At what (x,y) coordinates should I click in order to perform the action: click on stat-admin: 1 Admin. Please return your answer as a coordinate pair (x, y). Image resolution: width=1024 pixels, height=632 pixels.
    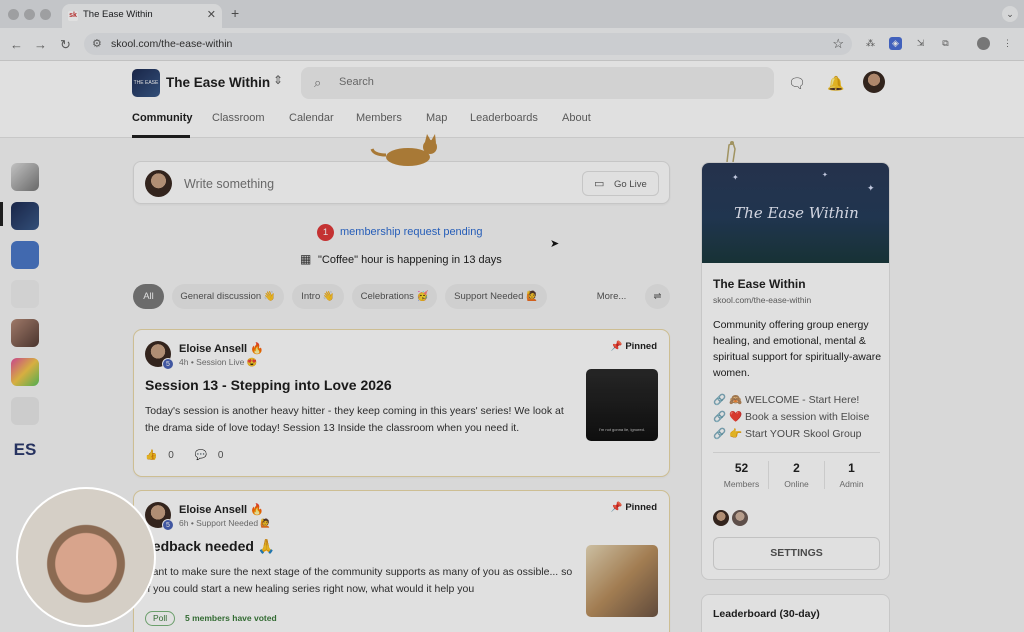
    Looking at the image, I should click on (851, 475).